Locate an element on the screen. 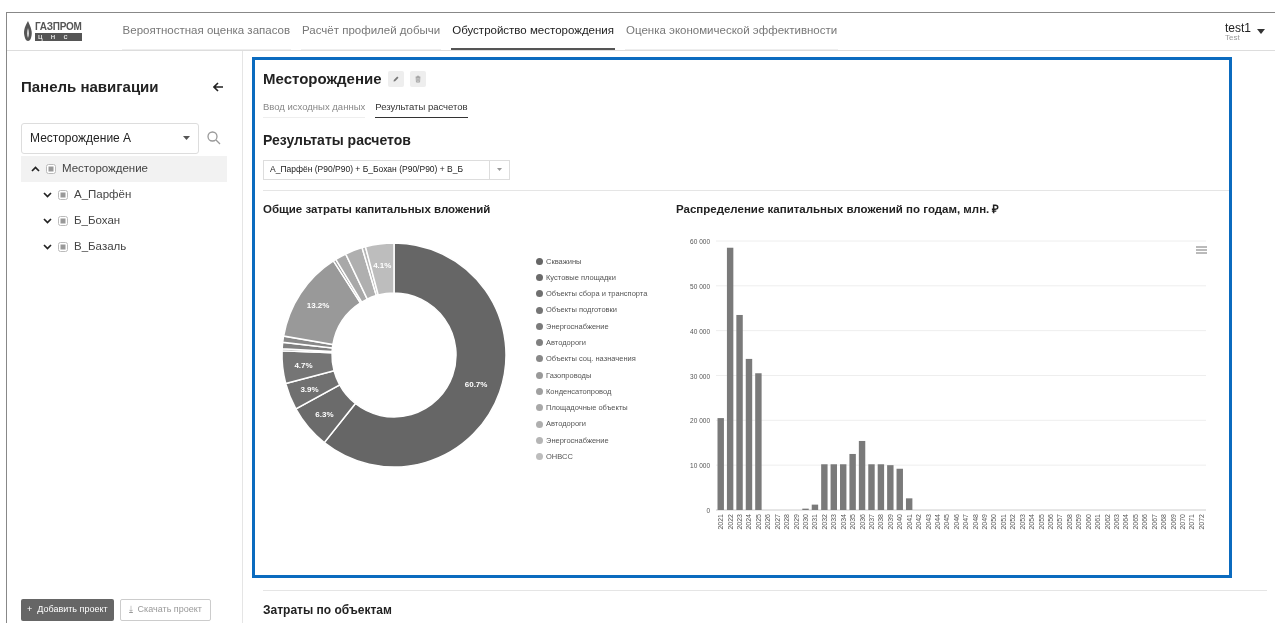 The image size is (1275, 623). nav-tab: Вероятностная оценка запасов is located at coordinates (206, 31).